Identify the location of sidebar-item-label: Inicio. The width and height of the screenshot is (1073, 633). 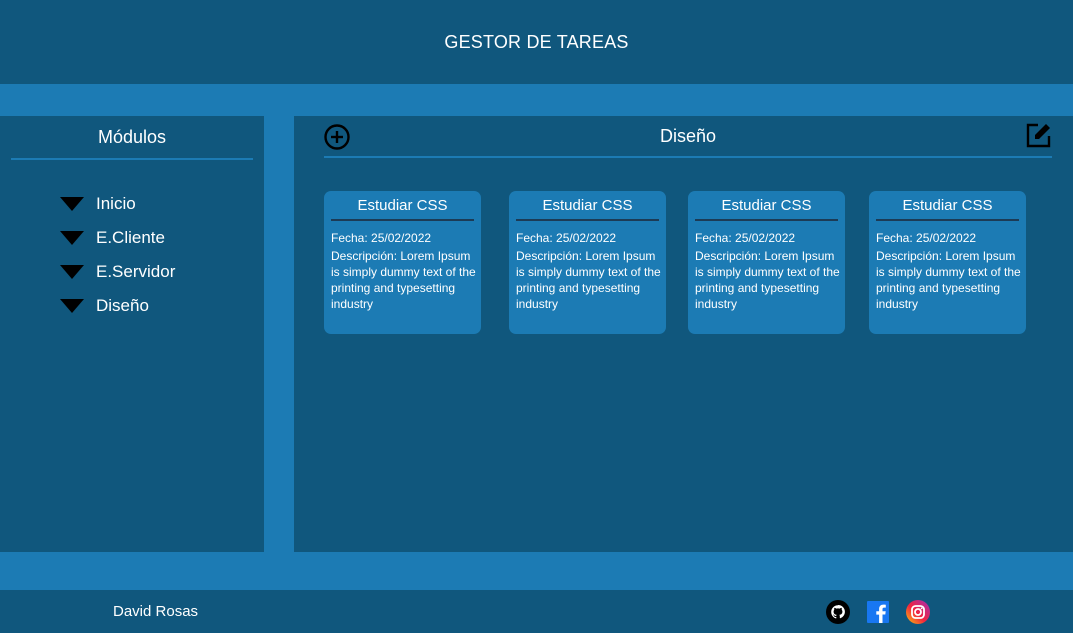
(116, 203).